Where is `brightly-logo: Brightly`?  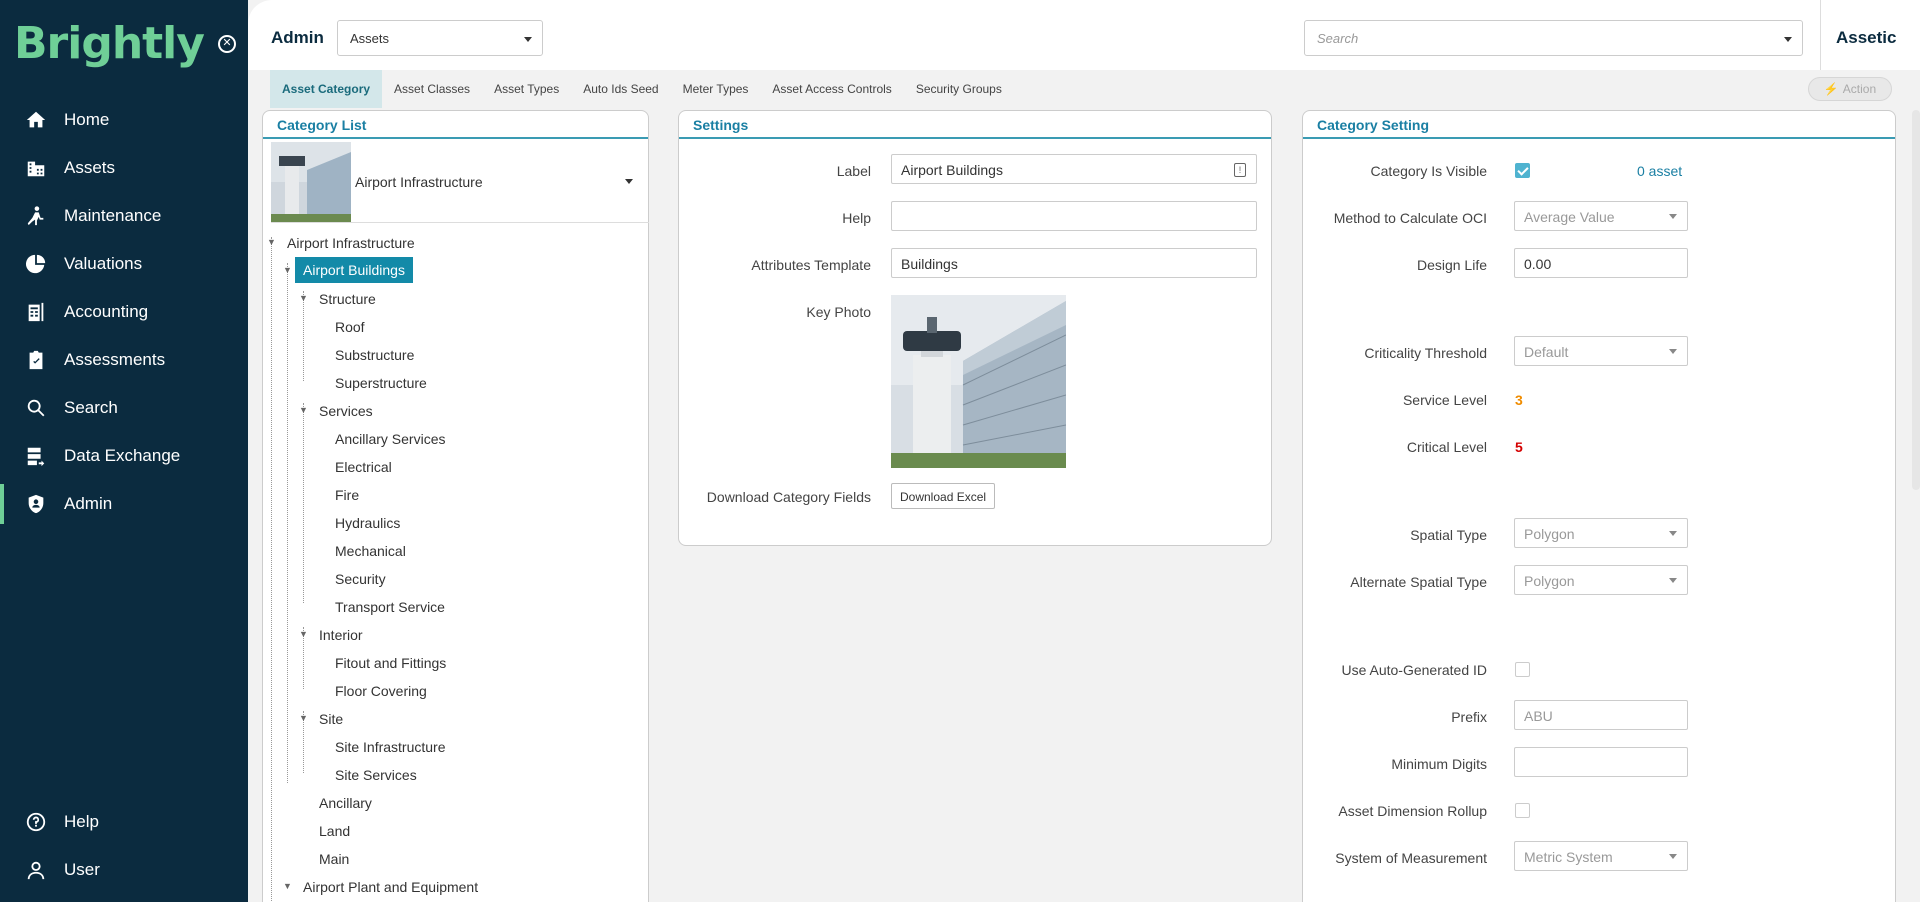 brightly-logo: Brightly is located at coordinates (109, 43).